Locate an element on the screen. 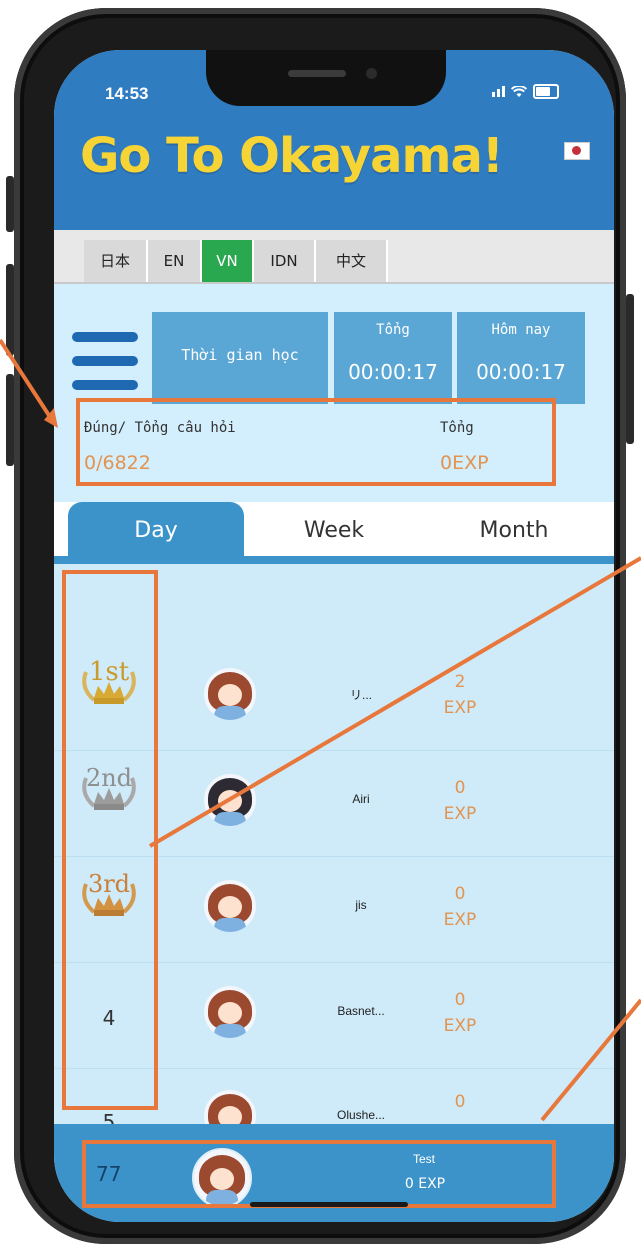 The image size is (641, 1252). status-icons is located at coordinates (525, 91).